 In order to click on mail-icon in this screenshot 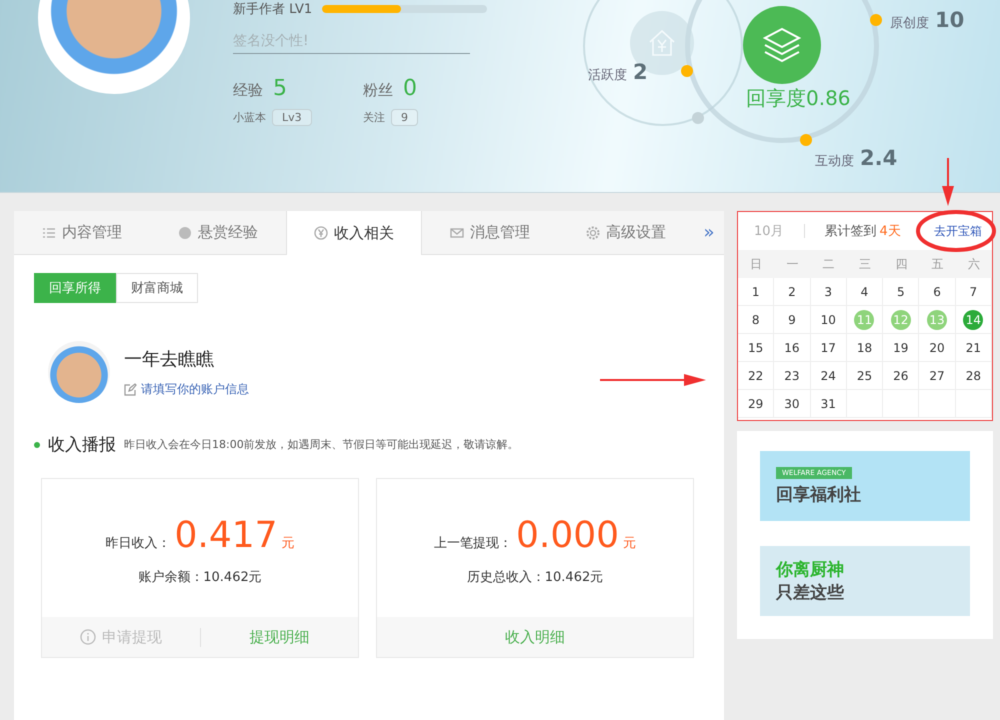, I will do `click(457, 233)`.